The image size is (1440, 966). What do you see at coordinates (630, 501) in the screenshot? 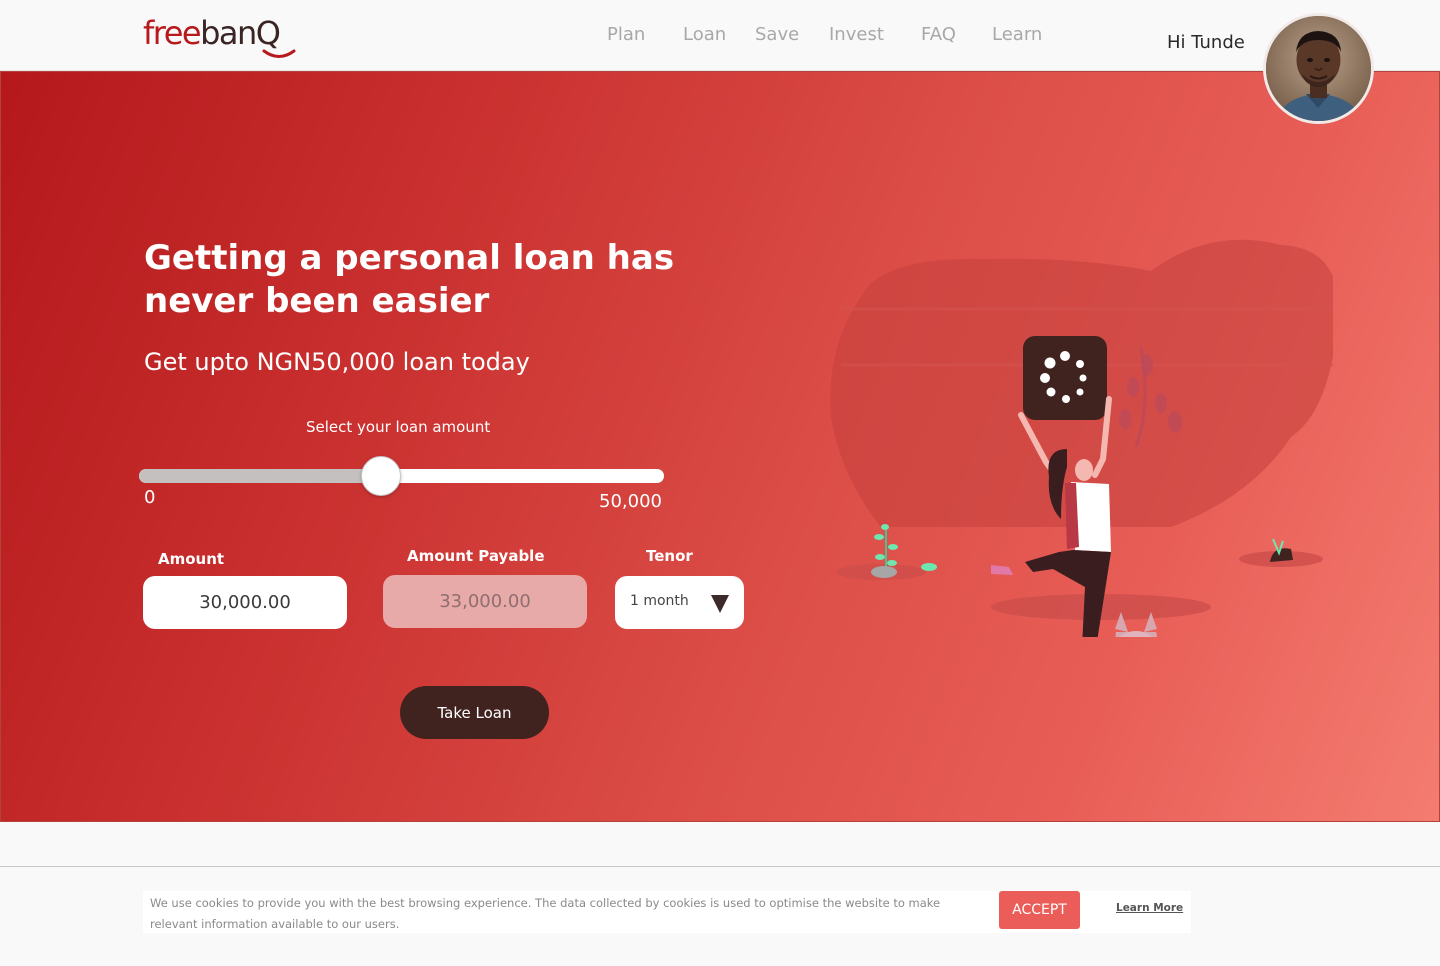
I see `slider-max-label: 50,000` at bounding box center [630, 501].